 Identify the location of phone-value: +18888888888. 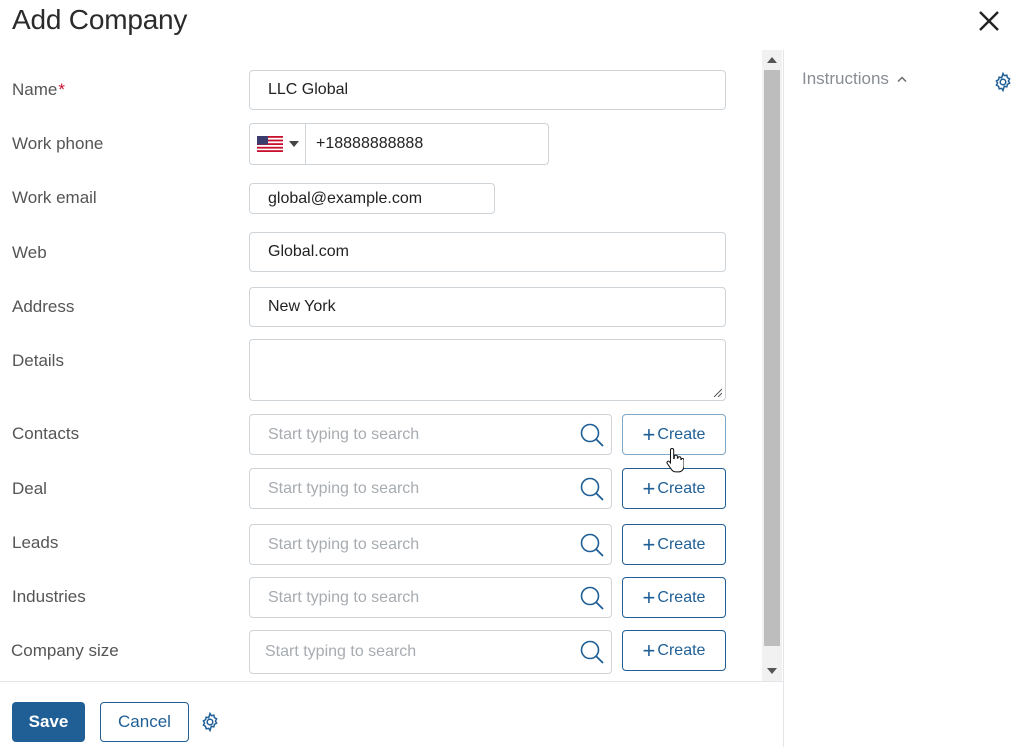
(370, 143).